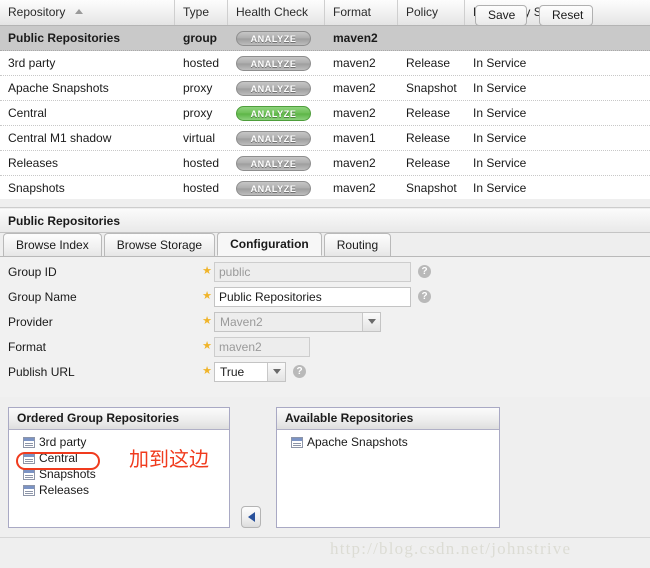 This screenshot has width=650, height=568. I want to click on tab-browse-storage: Browse Storage, so click(159, 244).